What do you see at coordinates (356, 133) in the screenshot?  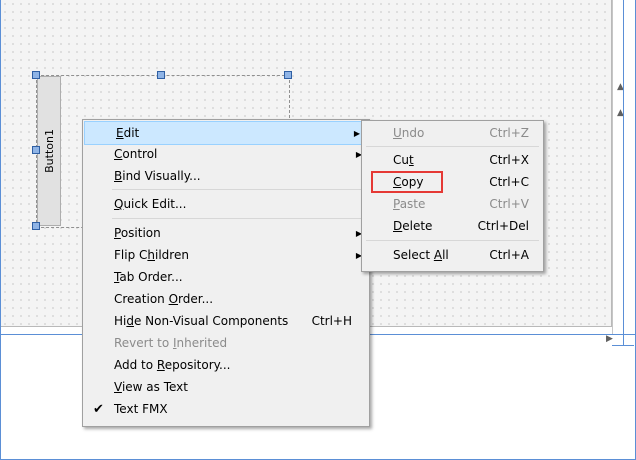 I see `submenu-arrow-icon: ▶` at bounding box center [356, 133].